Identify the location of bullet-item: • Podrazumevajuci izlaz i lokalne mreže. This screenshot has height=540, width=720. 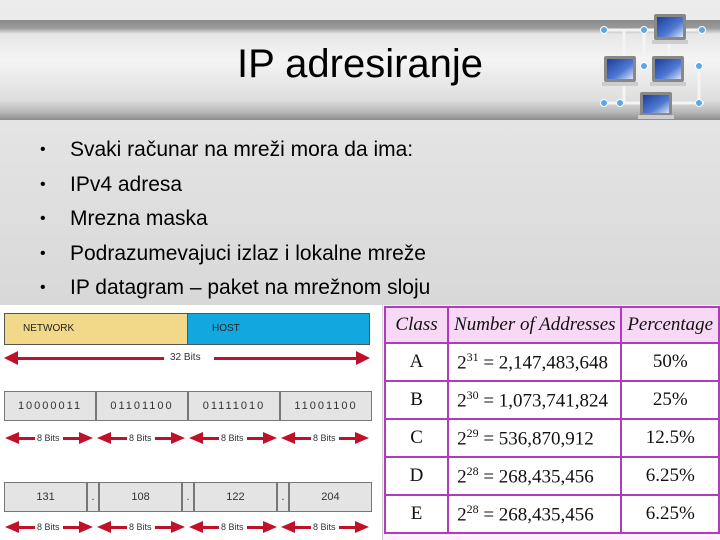
(235, 254).